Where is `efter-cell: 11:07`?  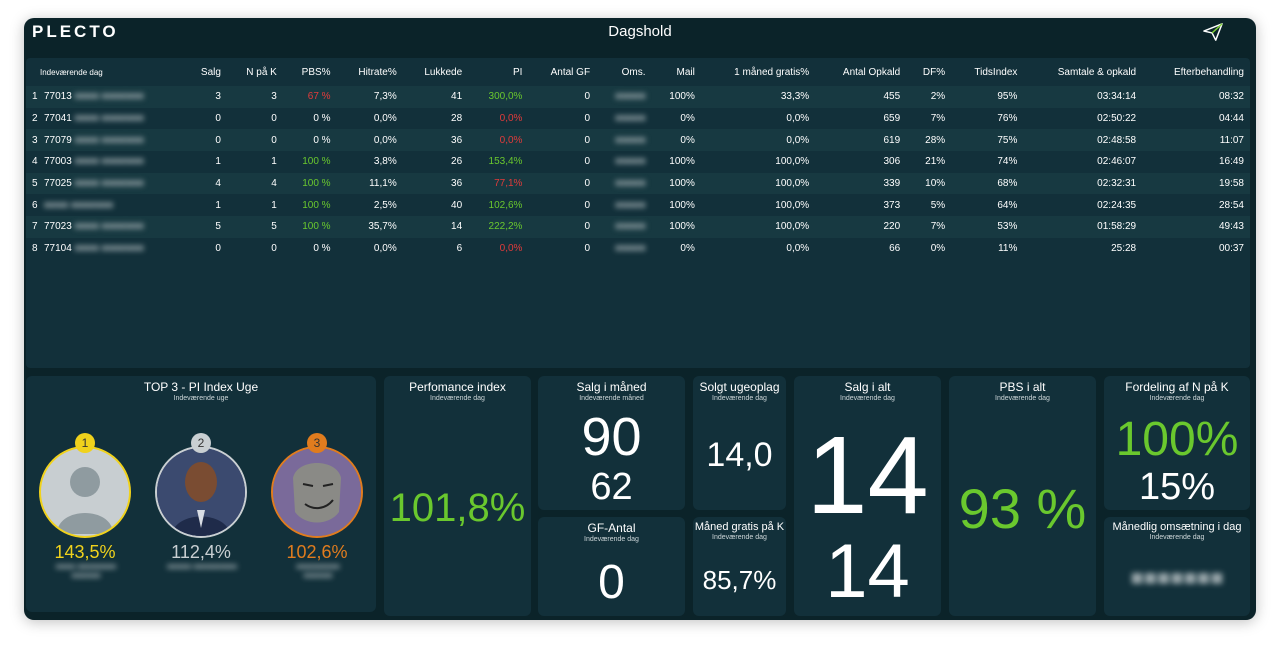
efter-cell: 11:07 is located at coordinates (1231, 140).